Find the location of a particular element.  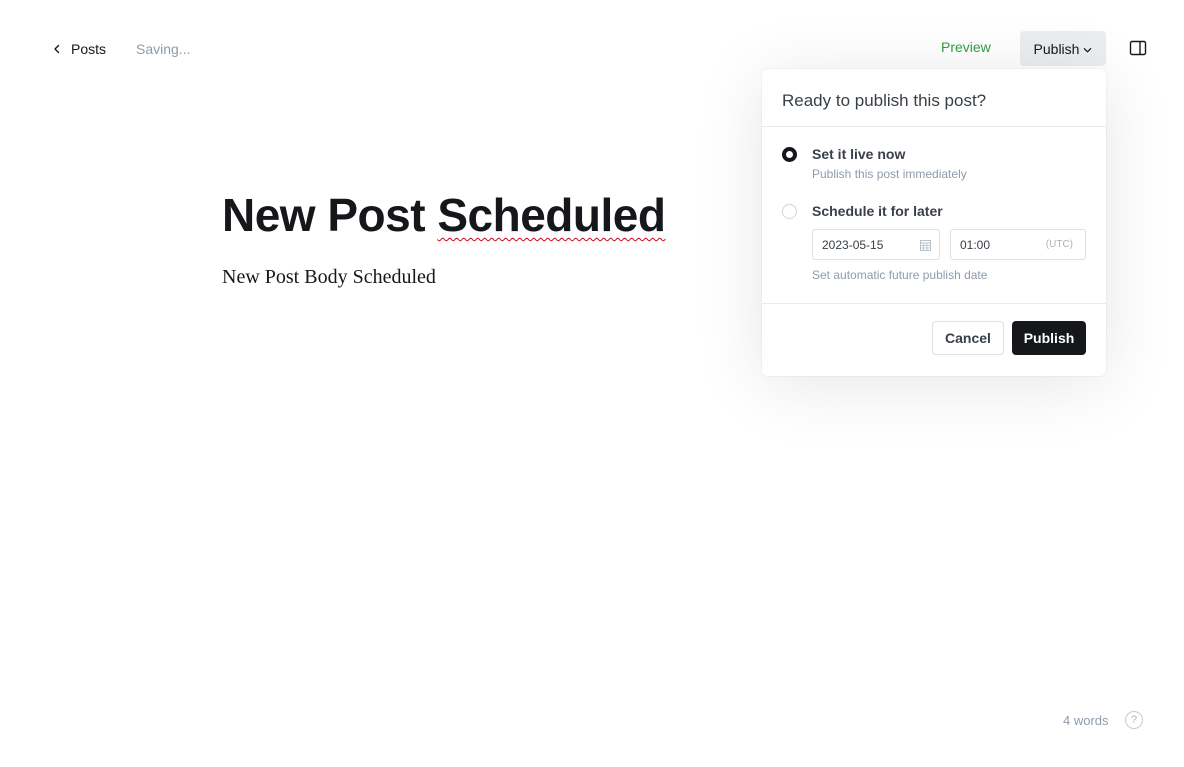

help-icon: ? is located at coordinates (1134, 720).